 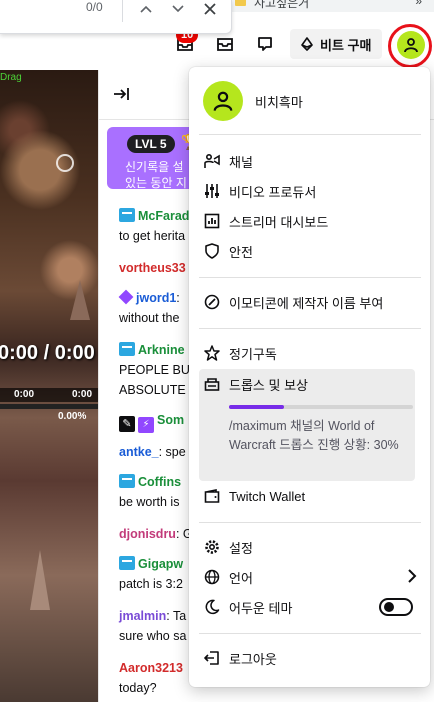 I want to click on chat-username: djonisdru, so click(x=147, y=534).